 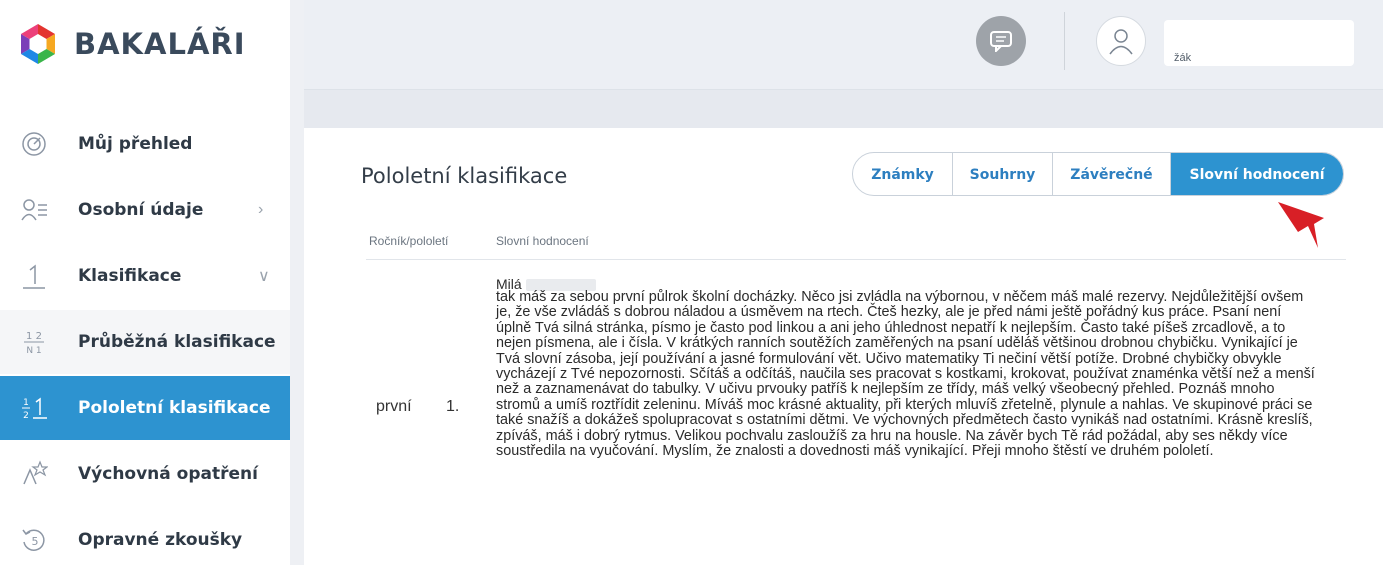 I want to click on sidebar-item-educational-measures: Výchovná opatření, so click(x=145, y=474).